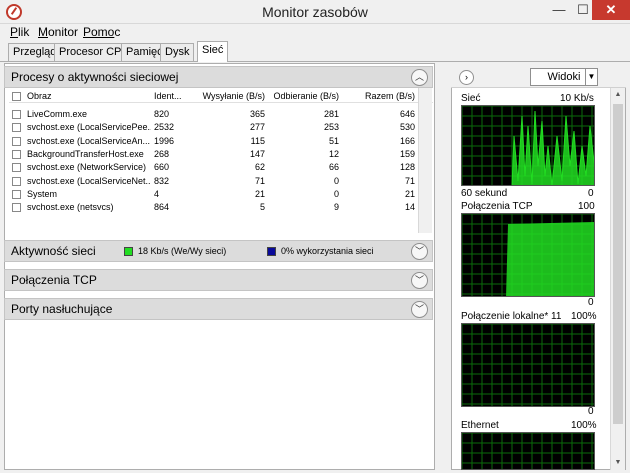 The width and height of the screenshot is (630, 473). Describe the element at coordinates (618, 95) in the screenshot. I see `scroll-up-icon: ▲` at that location.